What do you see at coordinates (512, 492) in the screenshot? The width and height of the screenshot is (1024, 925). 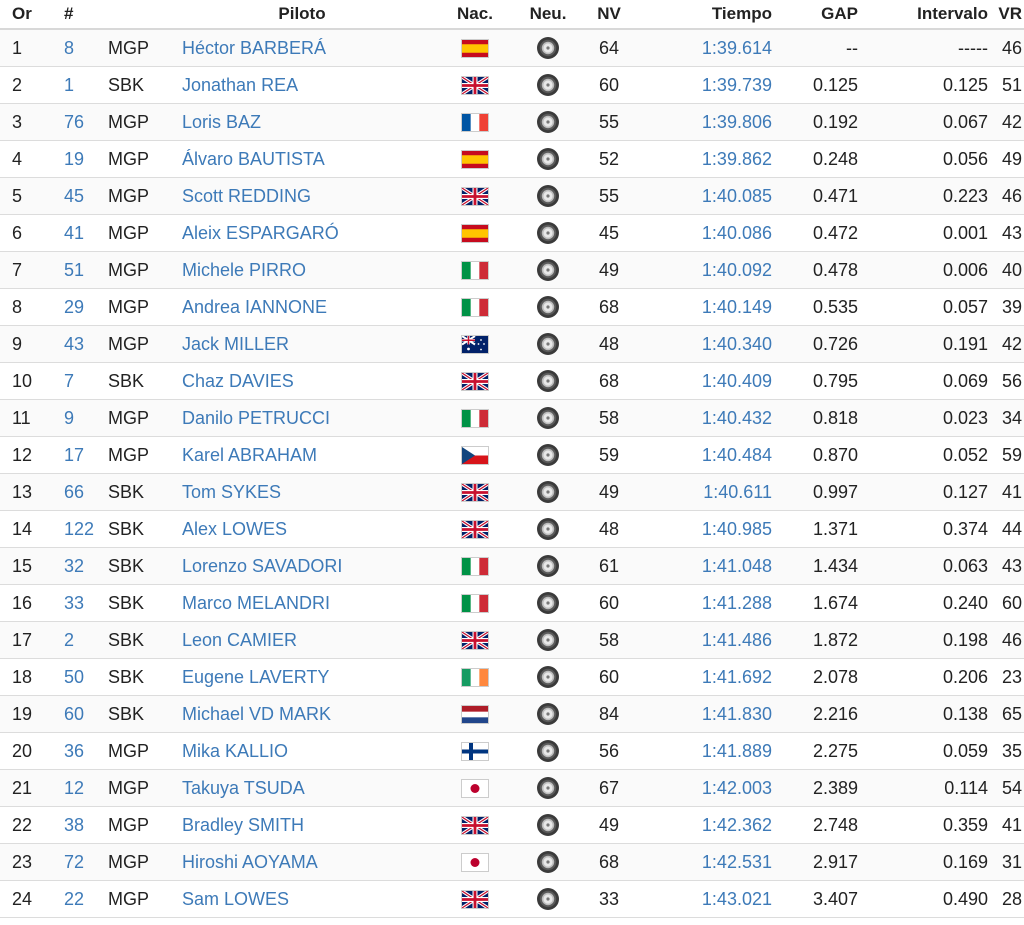 I see `table-row: 13 66 SBK Tom SYKES 49 1:40.611 0.997 0.127 41` at bounding box center [512, 492].